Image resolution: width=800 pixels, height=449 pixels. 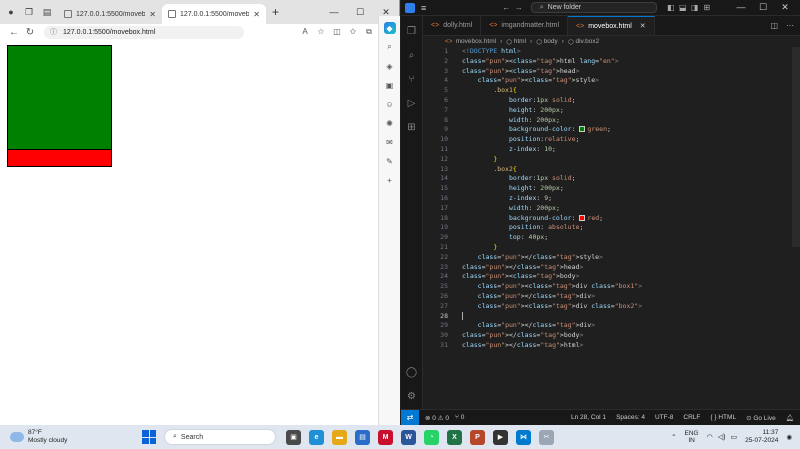 What do you see at coordinates (710, 437) in the screenshot?
I see `wifi-icon: ◠` at bounding box center [710, 437].